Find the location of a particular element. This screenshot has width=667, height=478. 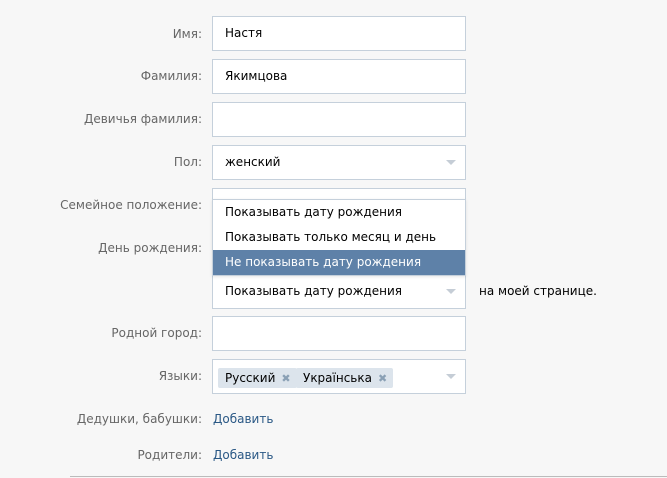

grandparents-label: Дедушки, бабушки: is located at coordinates (139, 419).